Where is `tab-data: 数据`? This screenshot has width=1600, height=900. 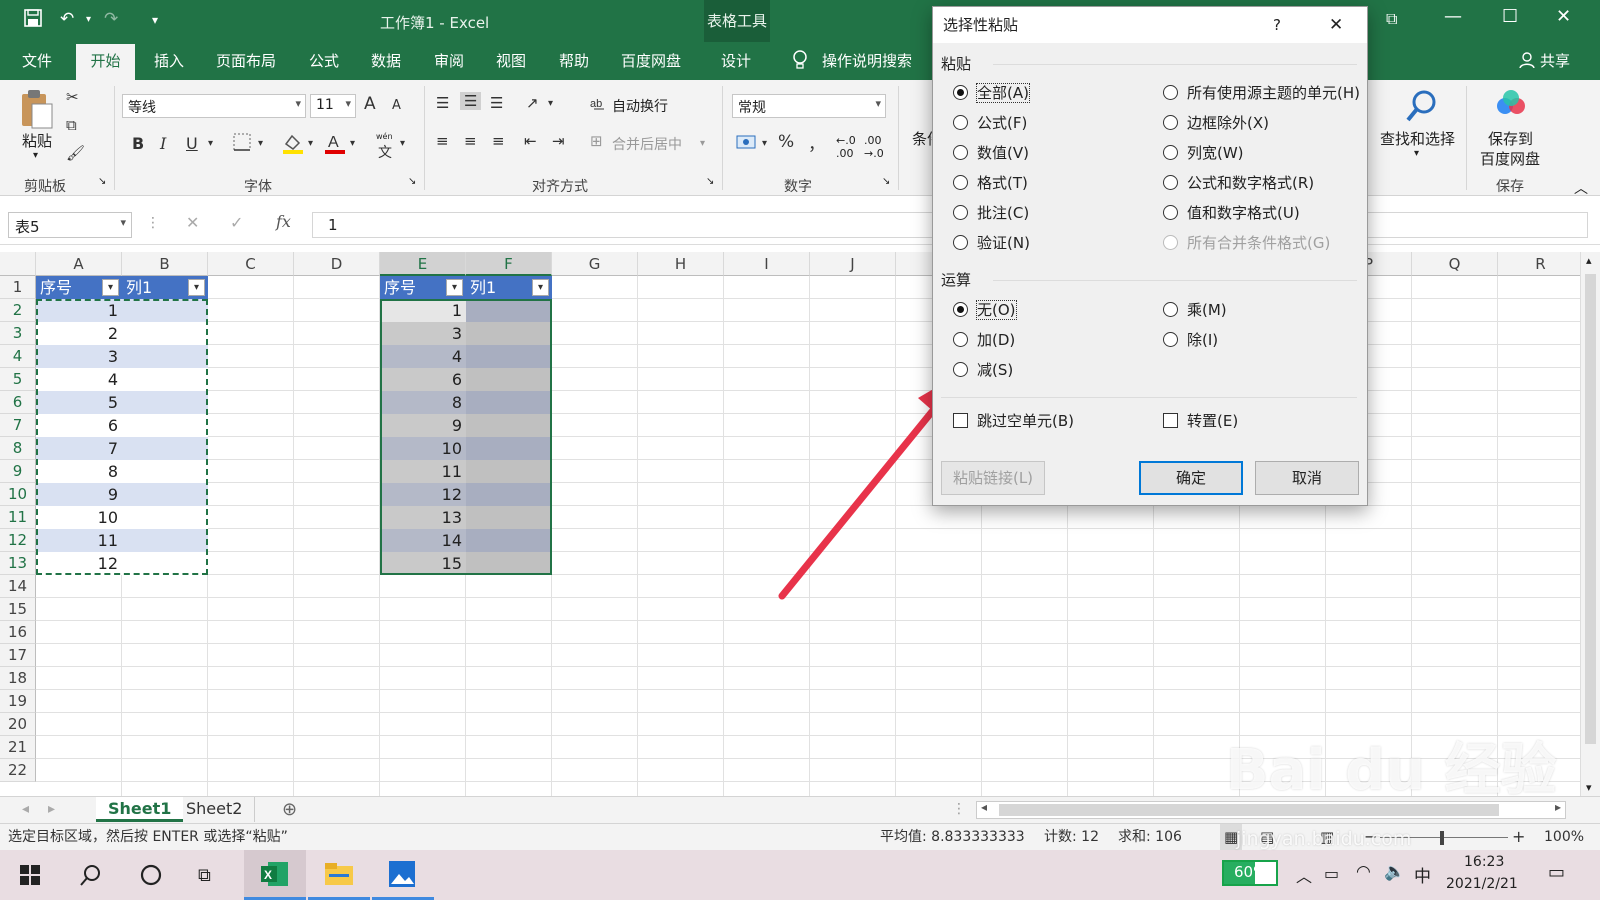 tab-data: 数据 is located at coordinates (386, 60).